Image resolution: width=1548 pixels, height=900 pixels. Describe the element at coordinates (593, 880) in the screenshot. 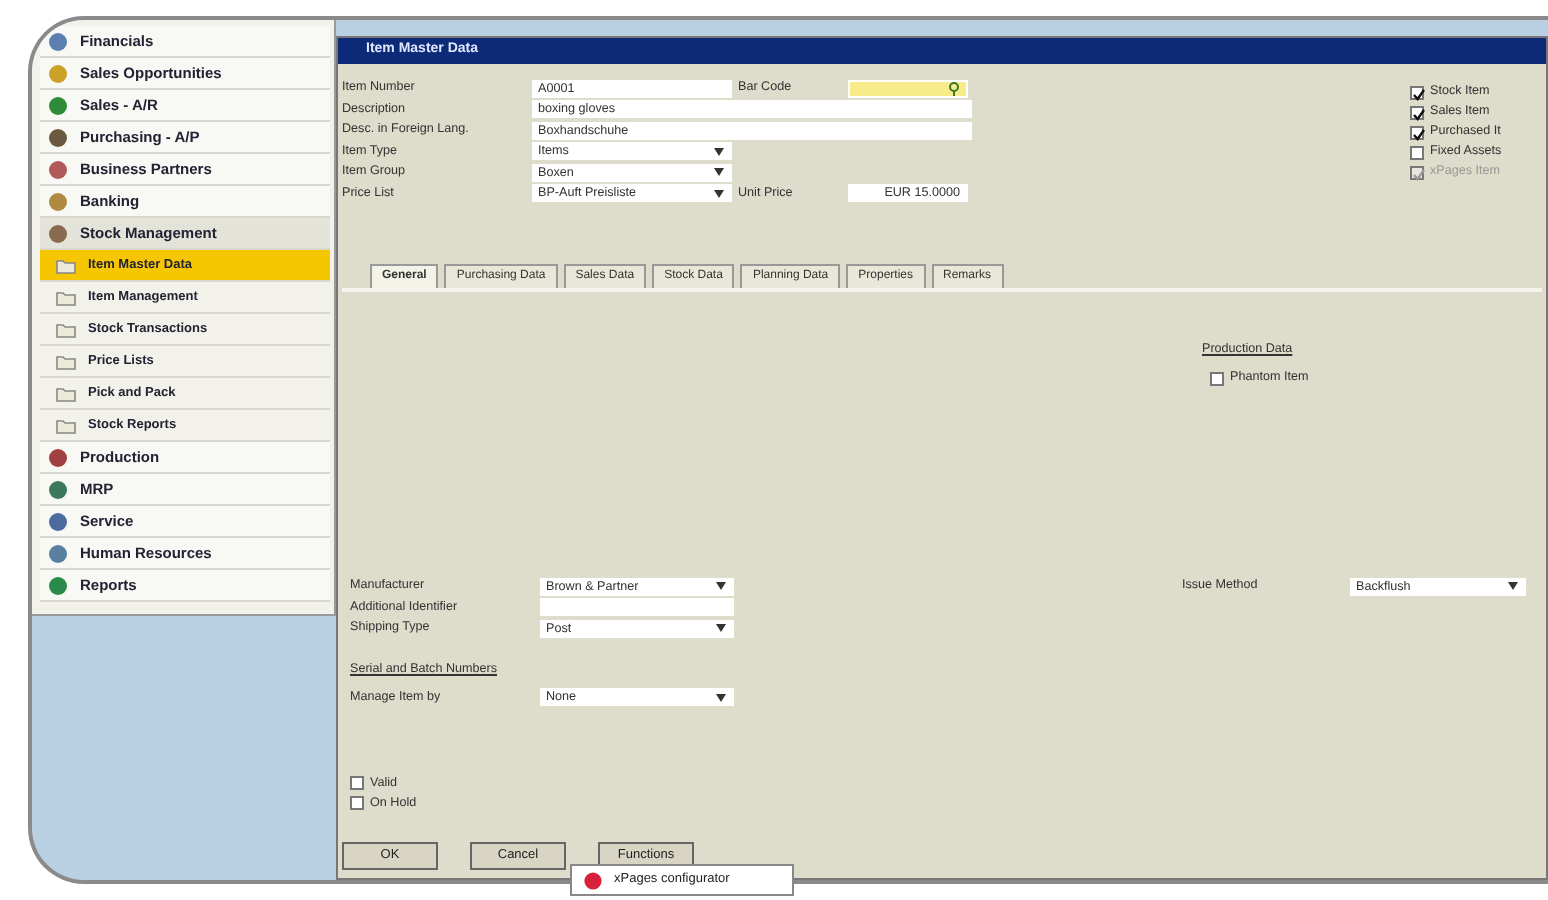

I see `e-logo-icon` at that location.